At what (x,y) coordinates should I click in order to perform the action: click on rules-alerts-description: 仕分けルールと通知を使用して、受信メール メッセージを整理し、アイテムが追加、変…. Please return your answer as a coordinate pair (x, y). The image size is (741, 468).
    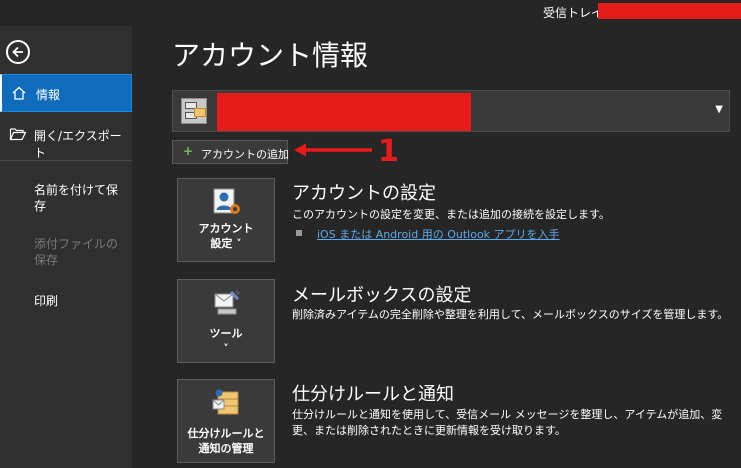
    Looking at the image, I should click on (507, 422).